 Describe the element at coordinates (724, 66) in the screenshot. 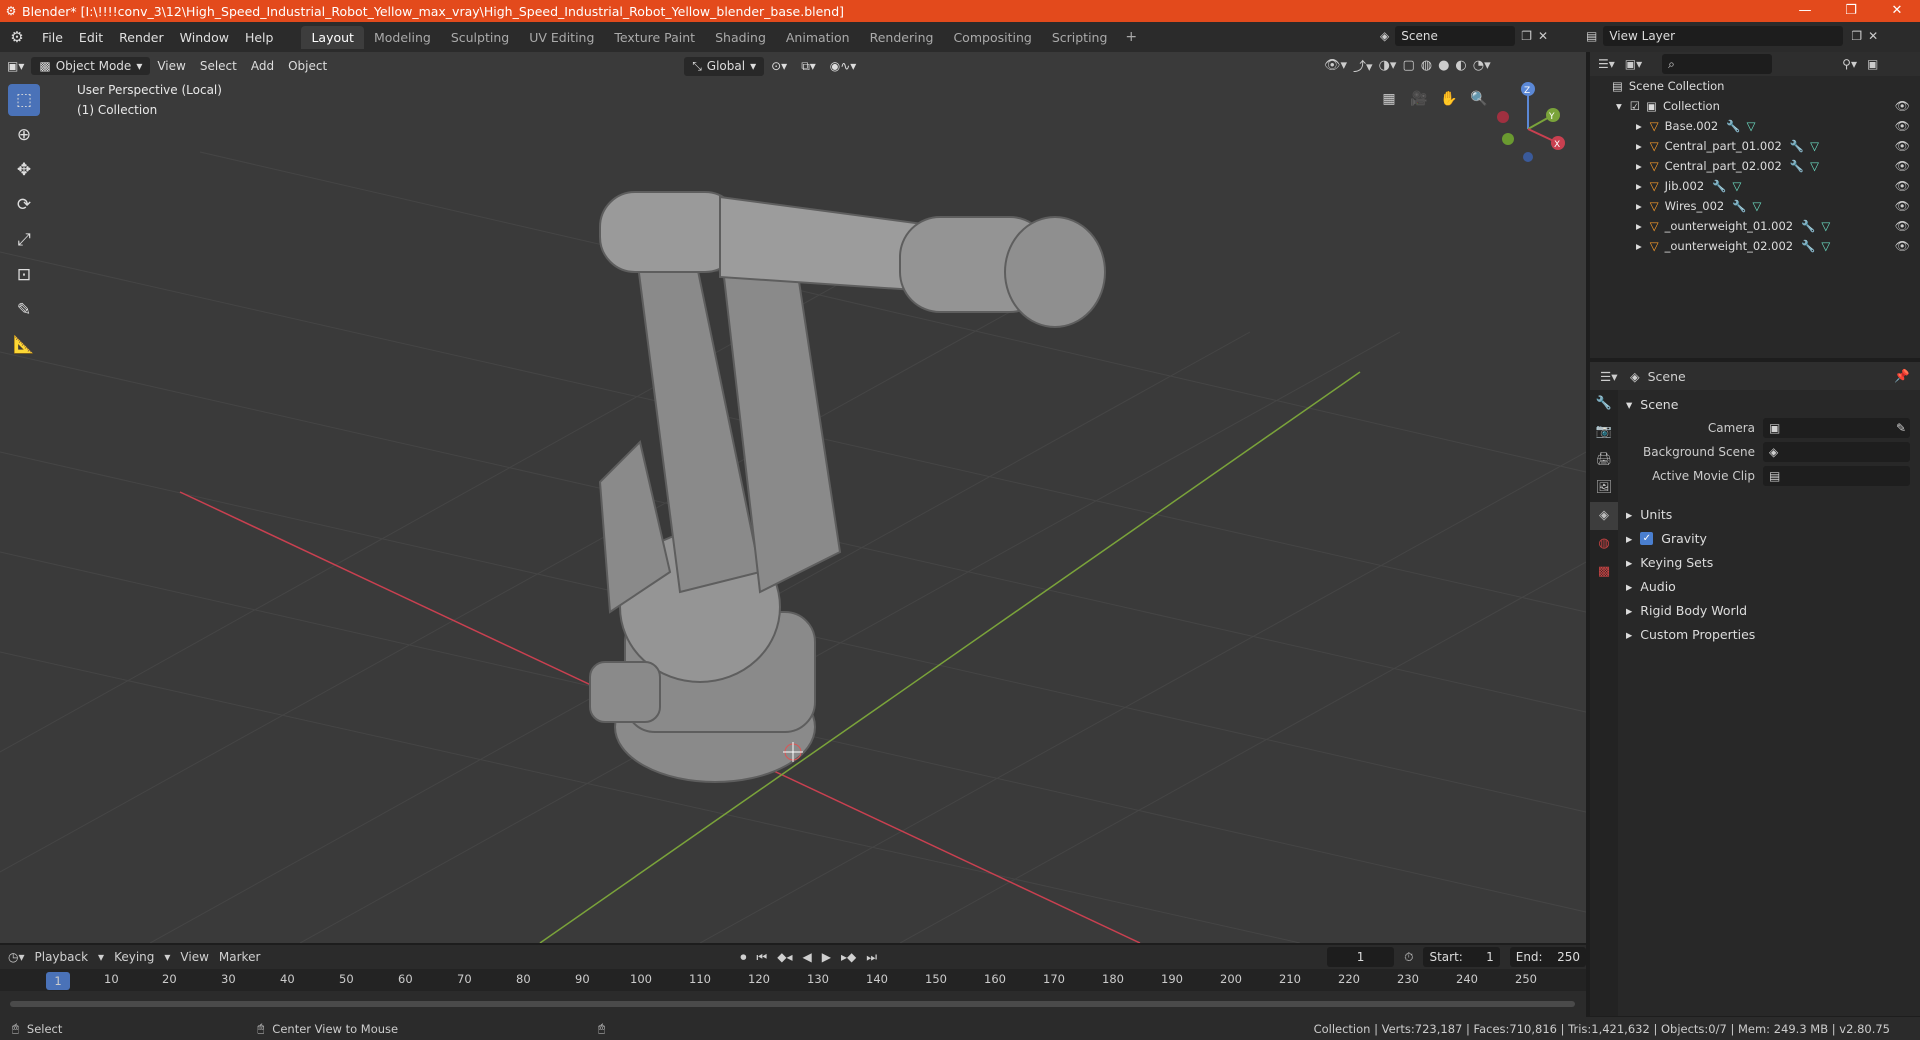

I see `transform-orientation-dropdown: ⤡ Global ▾` at that location.